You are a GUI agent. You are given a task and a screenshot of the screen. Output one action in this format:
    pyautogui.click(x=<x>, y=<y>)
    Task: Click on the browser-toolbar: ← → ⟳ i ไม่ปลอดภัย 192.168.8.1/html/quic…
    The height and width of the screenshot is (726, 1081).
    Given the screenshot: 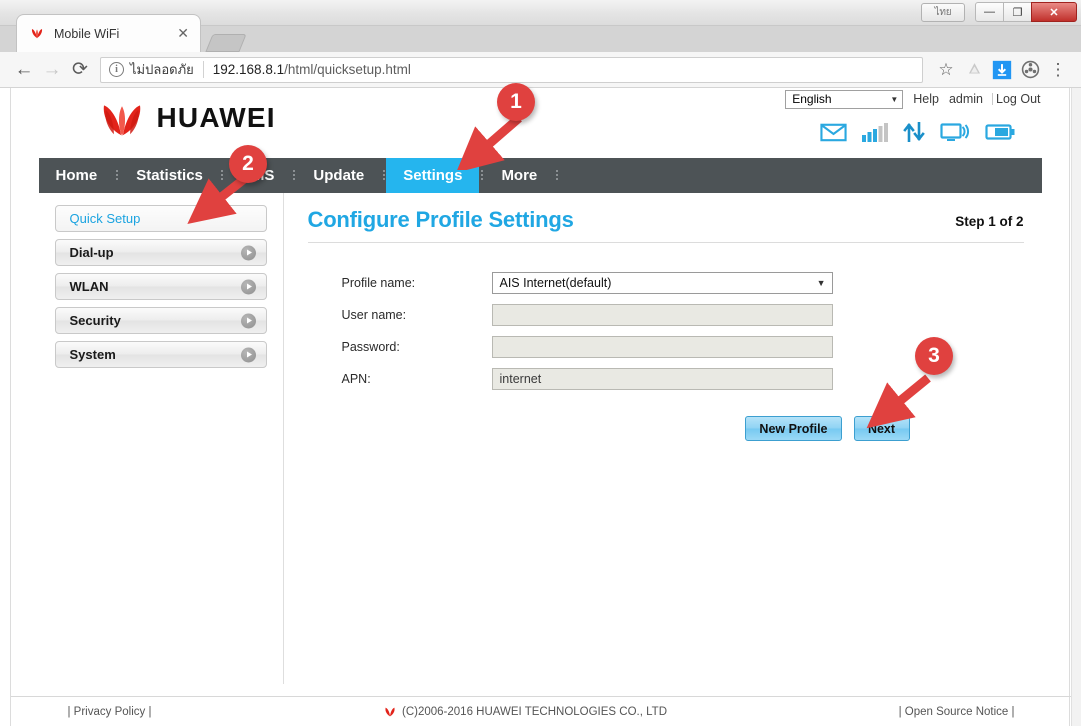 What is the action you would take?
    pyautogui.click(x=540, y=70)
    